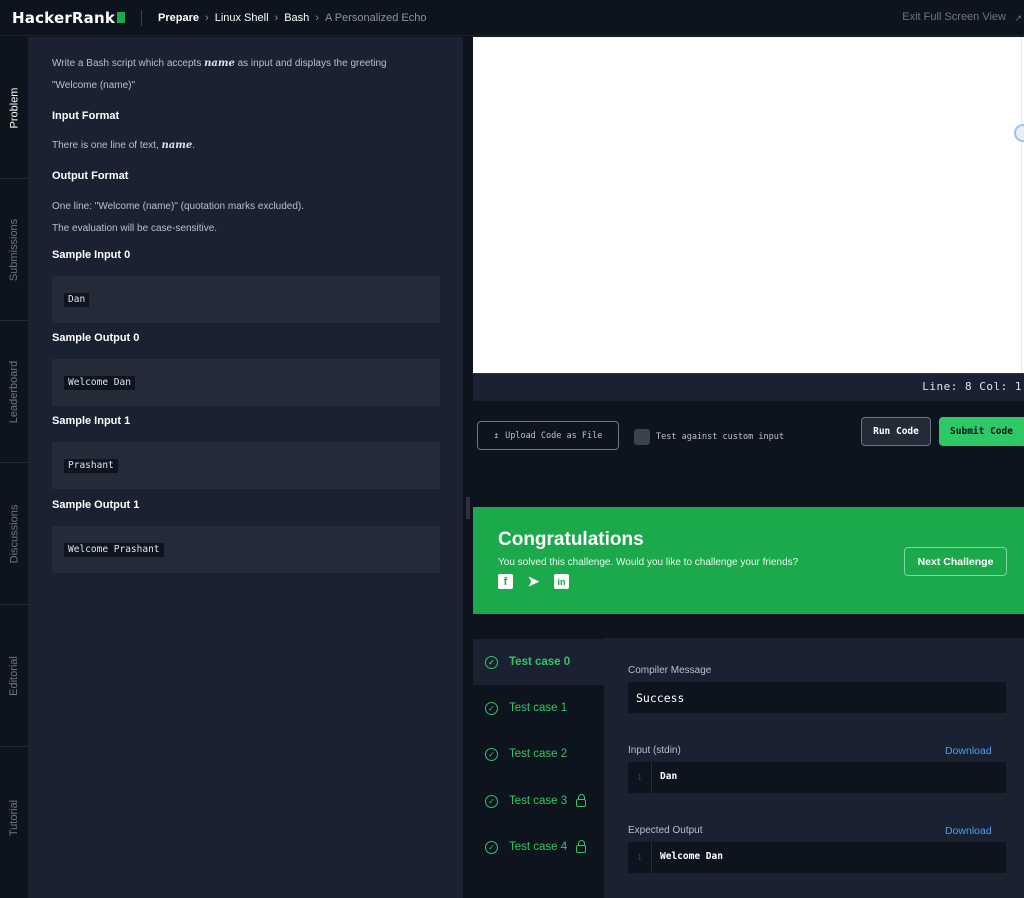 The image size is (1024, 898). I want to click on input-stdin-label: Input (stdin), so click(654, 750).